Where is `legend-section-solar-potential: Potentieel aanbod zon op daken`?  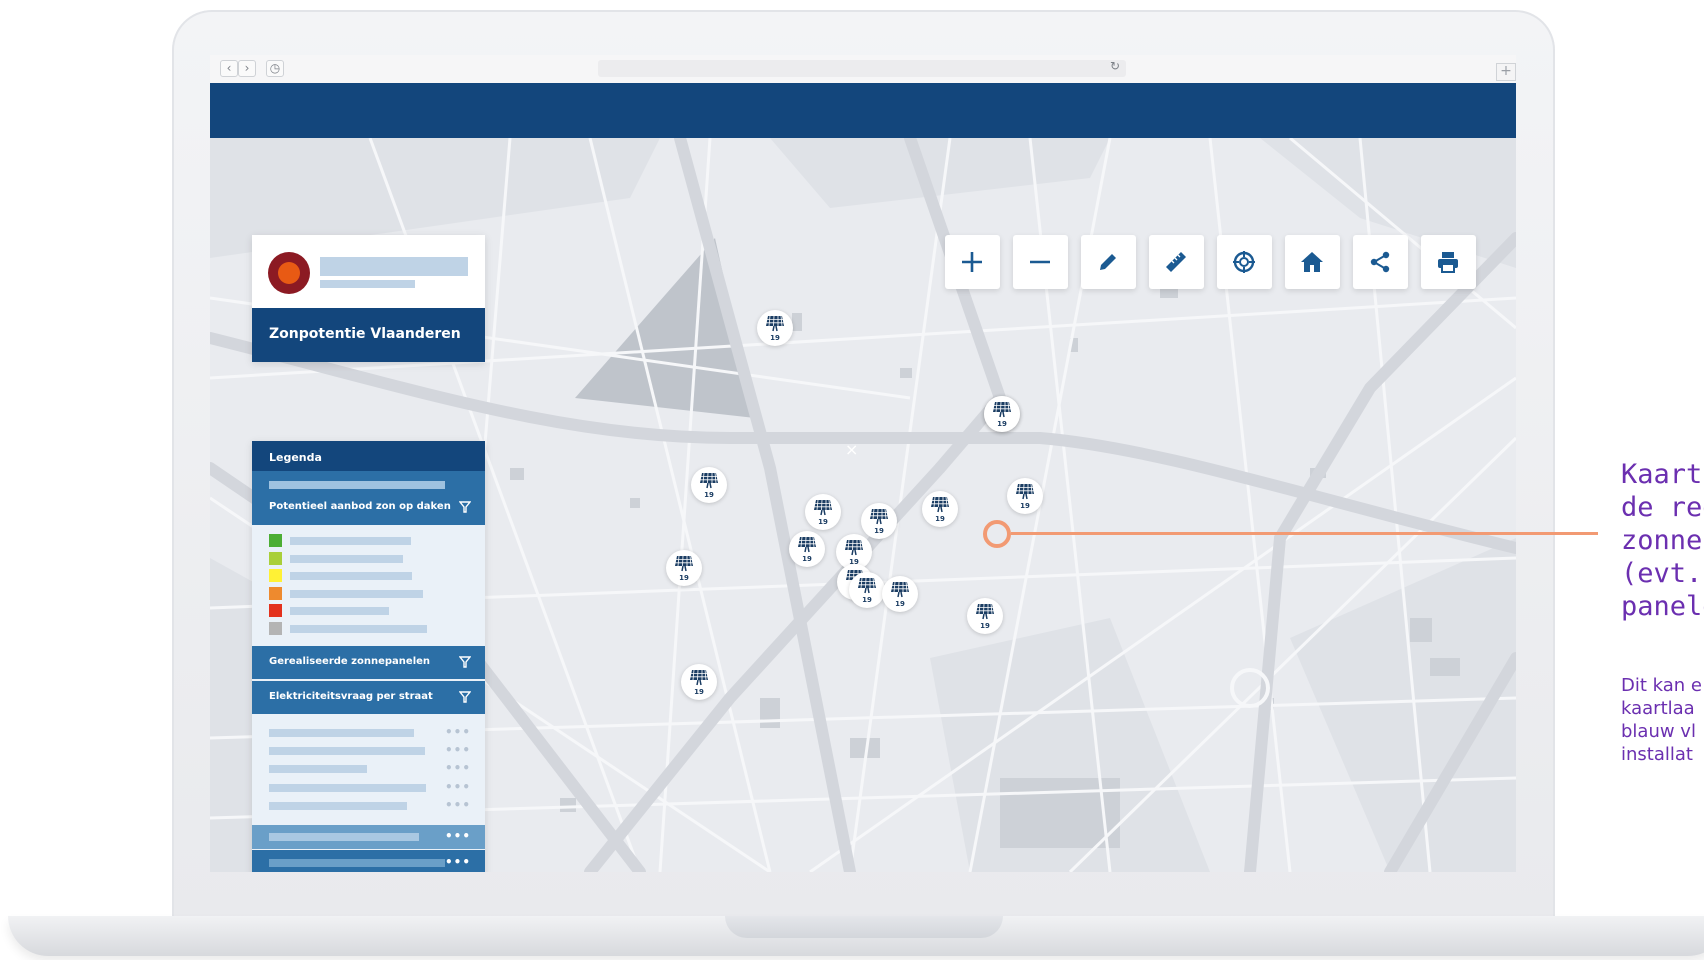
legend-section-solar-potential: Potentieel aanbod zon op daken is located at coordinates (368, 498).